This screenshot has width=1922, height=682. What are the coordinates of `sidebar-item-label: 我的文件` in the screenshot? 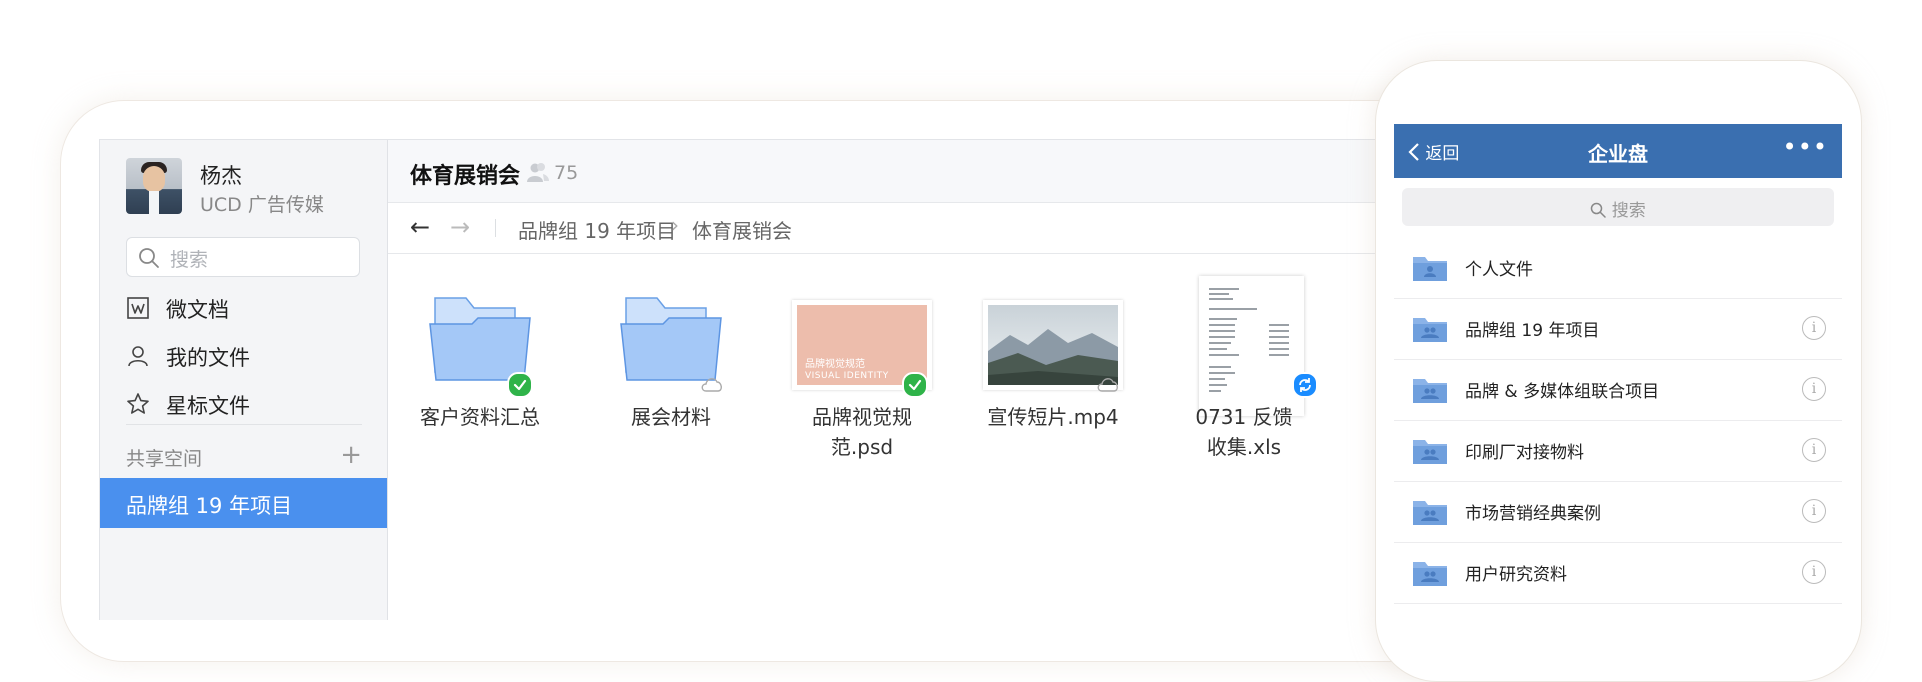 It's located at (208, 358).